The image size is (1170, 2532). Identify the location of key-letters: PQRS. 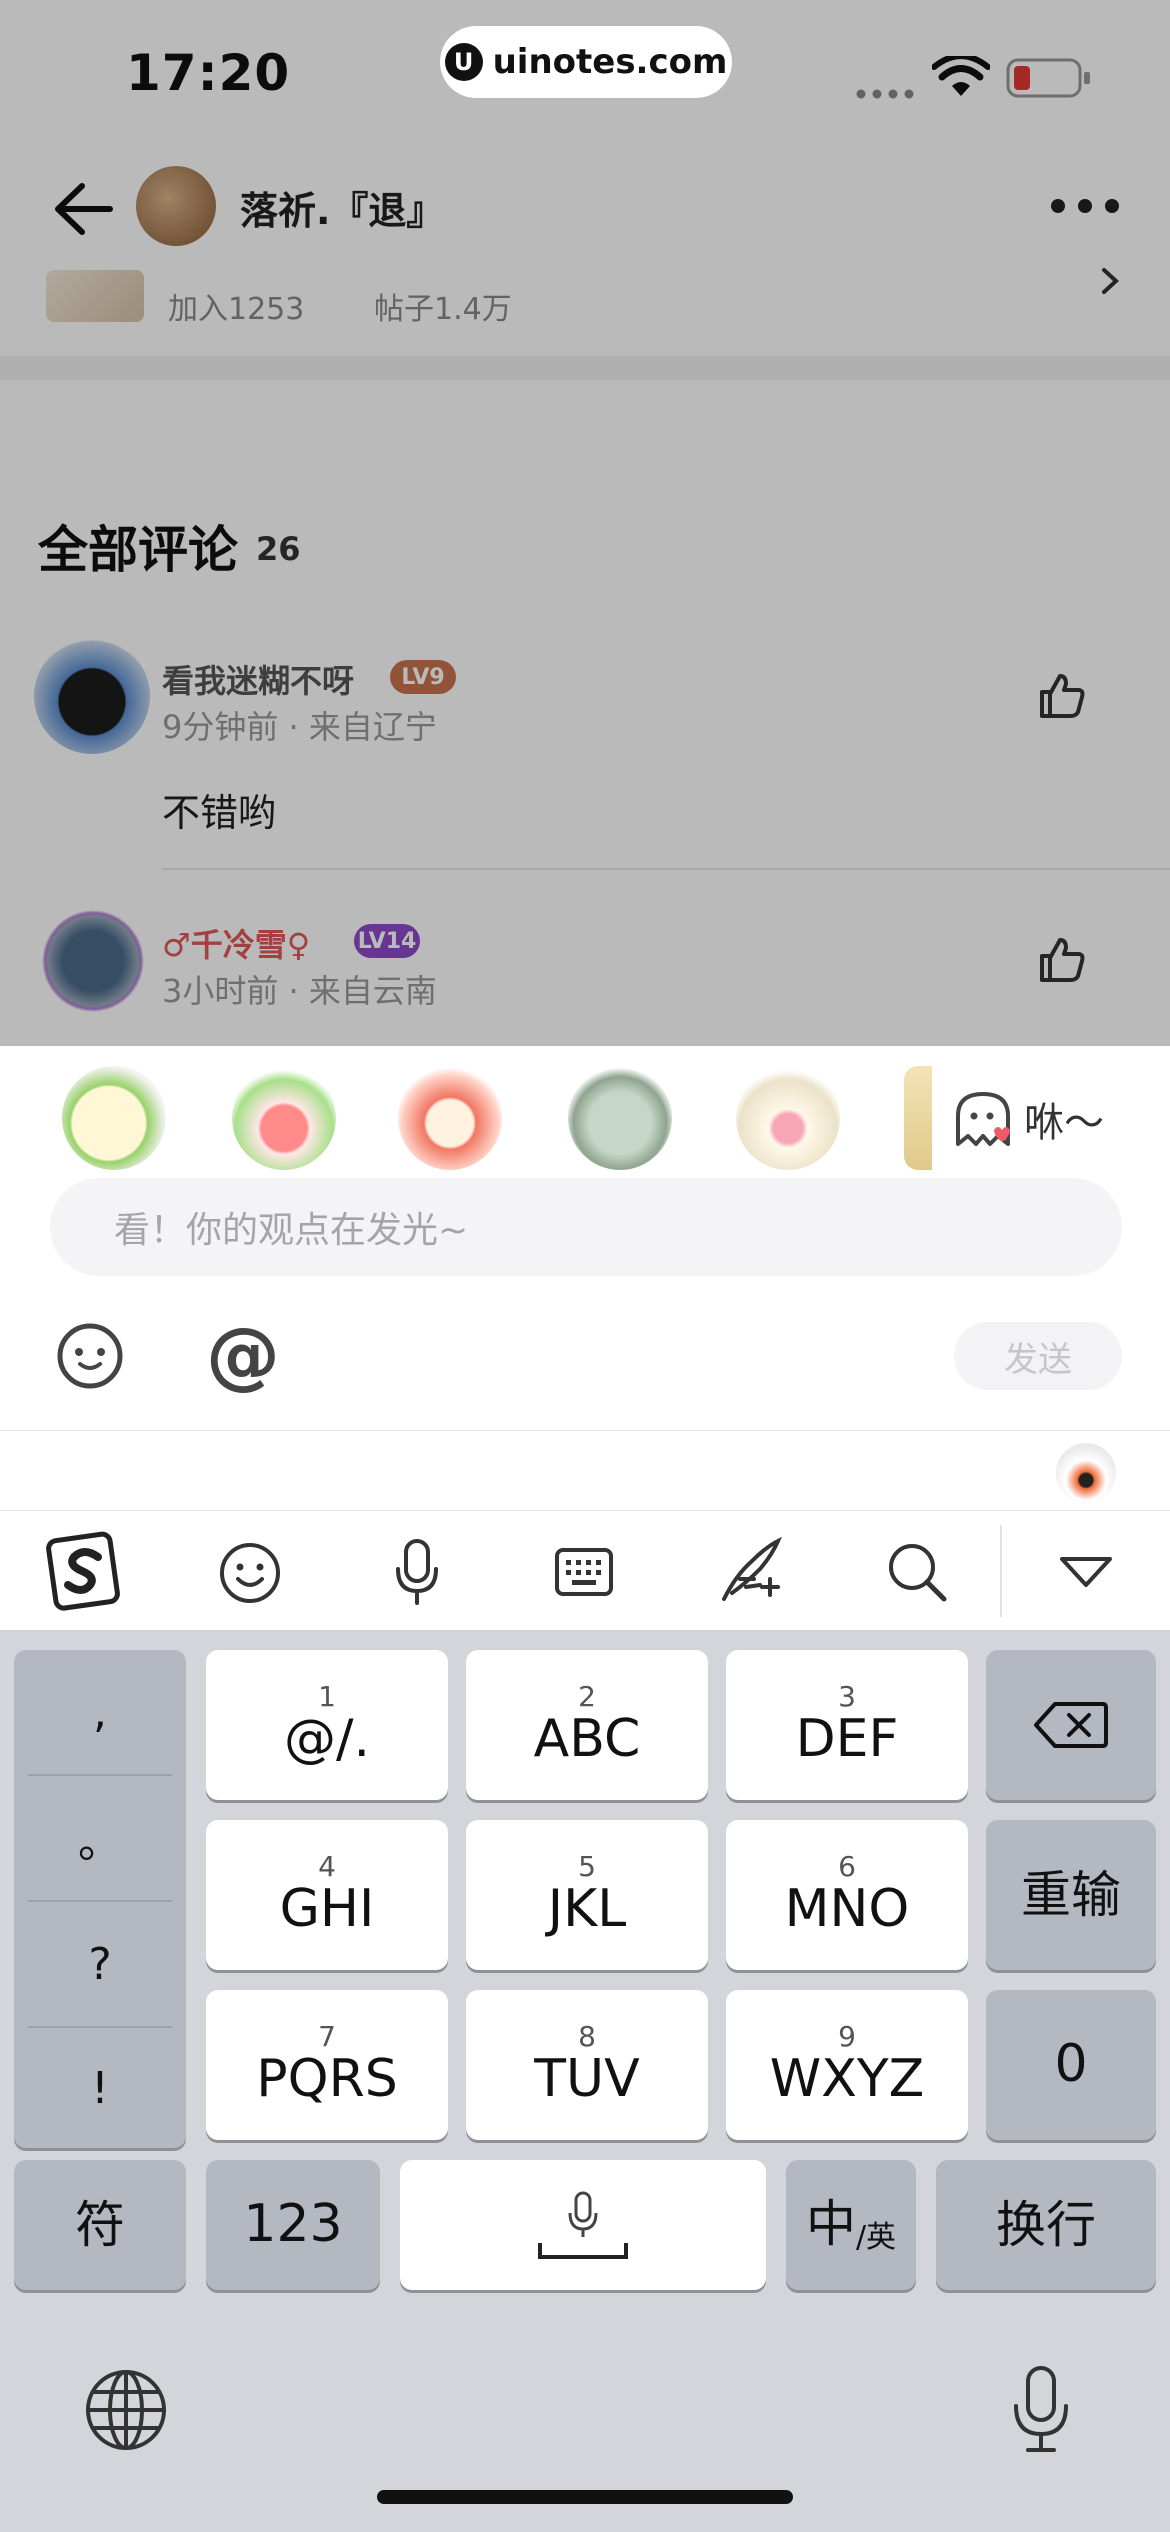
(327, 2079).